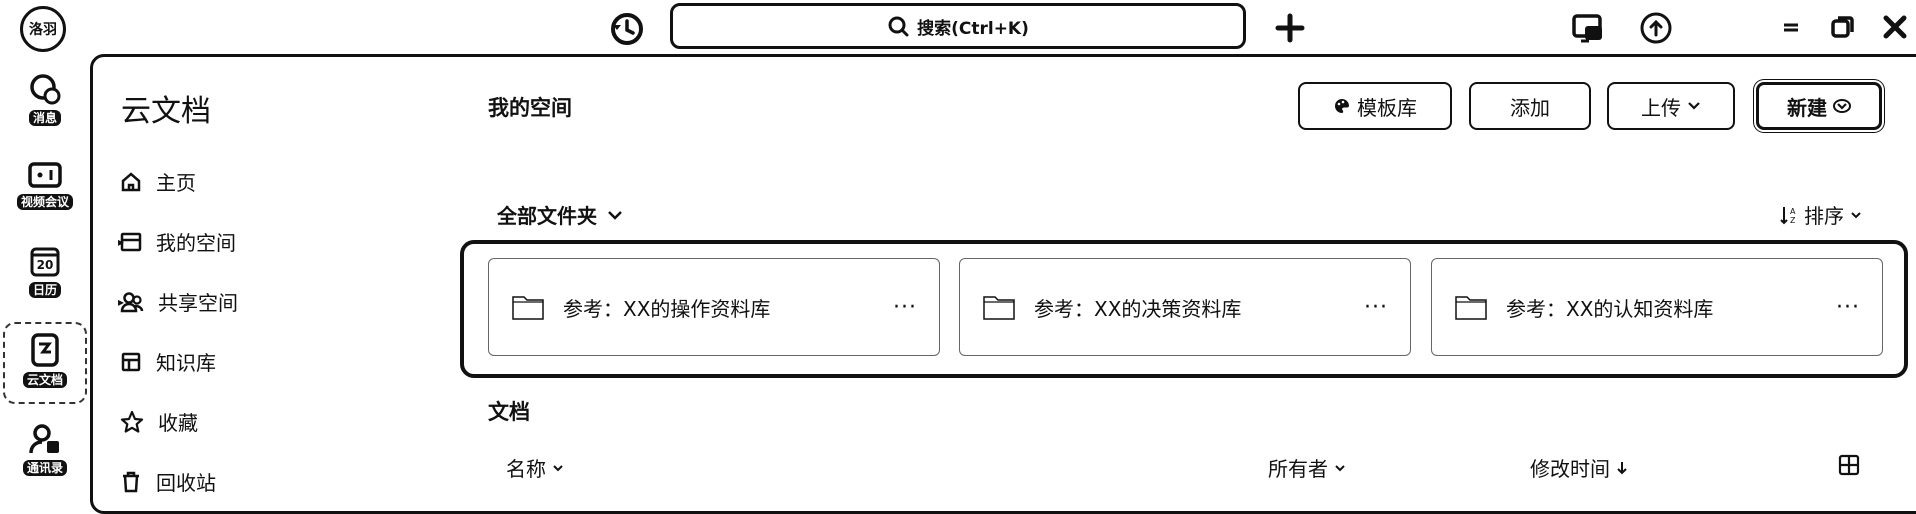  I want to click on sort-icon: AZ, so click(1789, 215).